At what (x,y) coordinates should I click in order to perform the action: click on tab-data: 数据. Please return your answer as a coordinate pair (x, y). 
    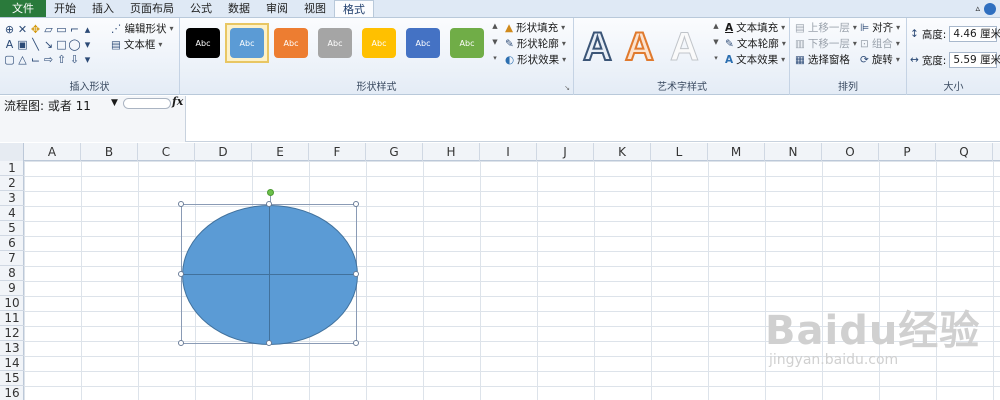
    Looking at the image, I should click on (239, 8).